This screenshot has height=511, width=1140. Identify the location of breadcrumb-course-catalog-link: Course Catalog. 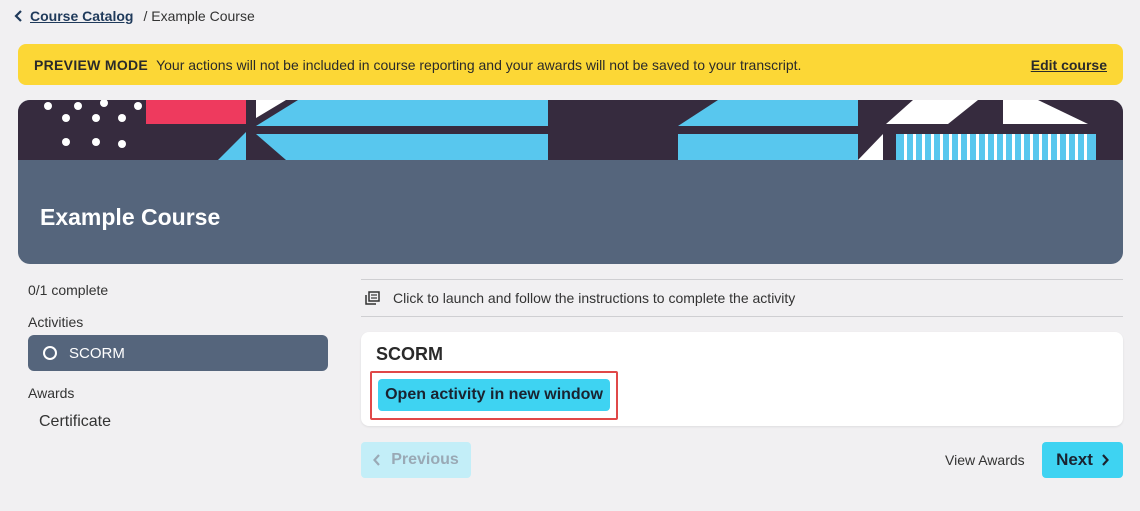
(81, 16).